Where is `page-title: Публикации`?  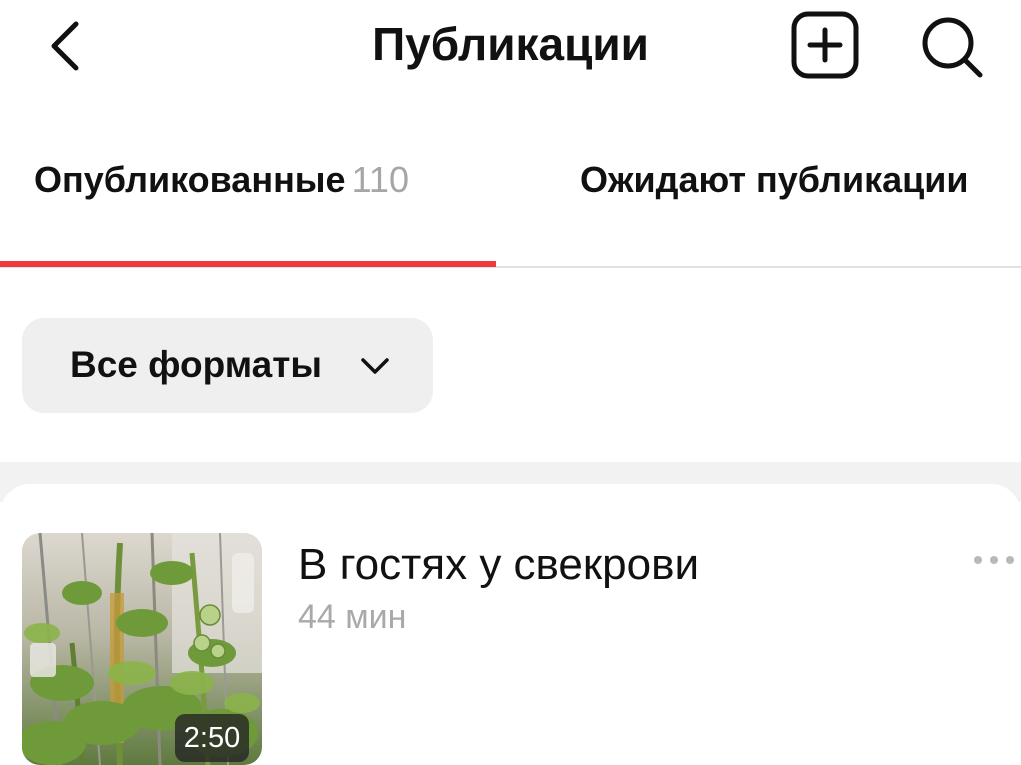
page-title: Публикации is located at coordinates (510, 44).